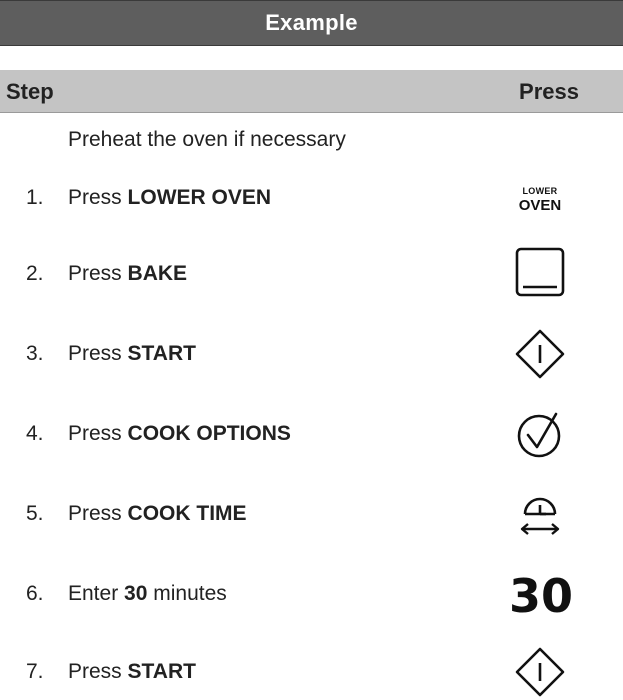 This screenshot has width=623, height=700. I want to click on step-keyword: BAKE, so click(157, 273).